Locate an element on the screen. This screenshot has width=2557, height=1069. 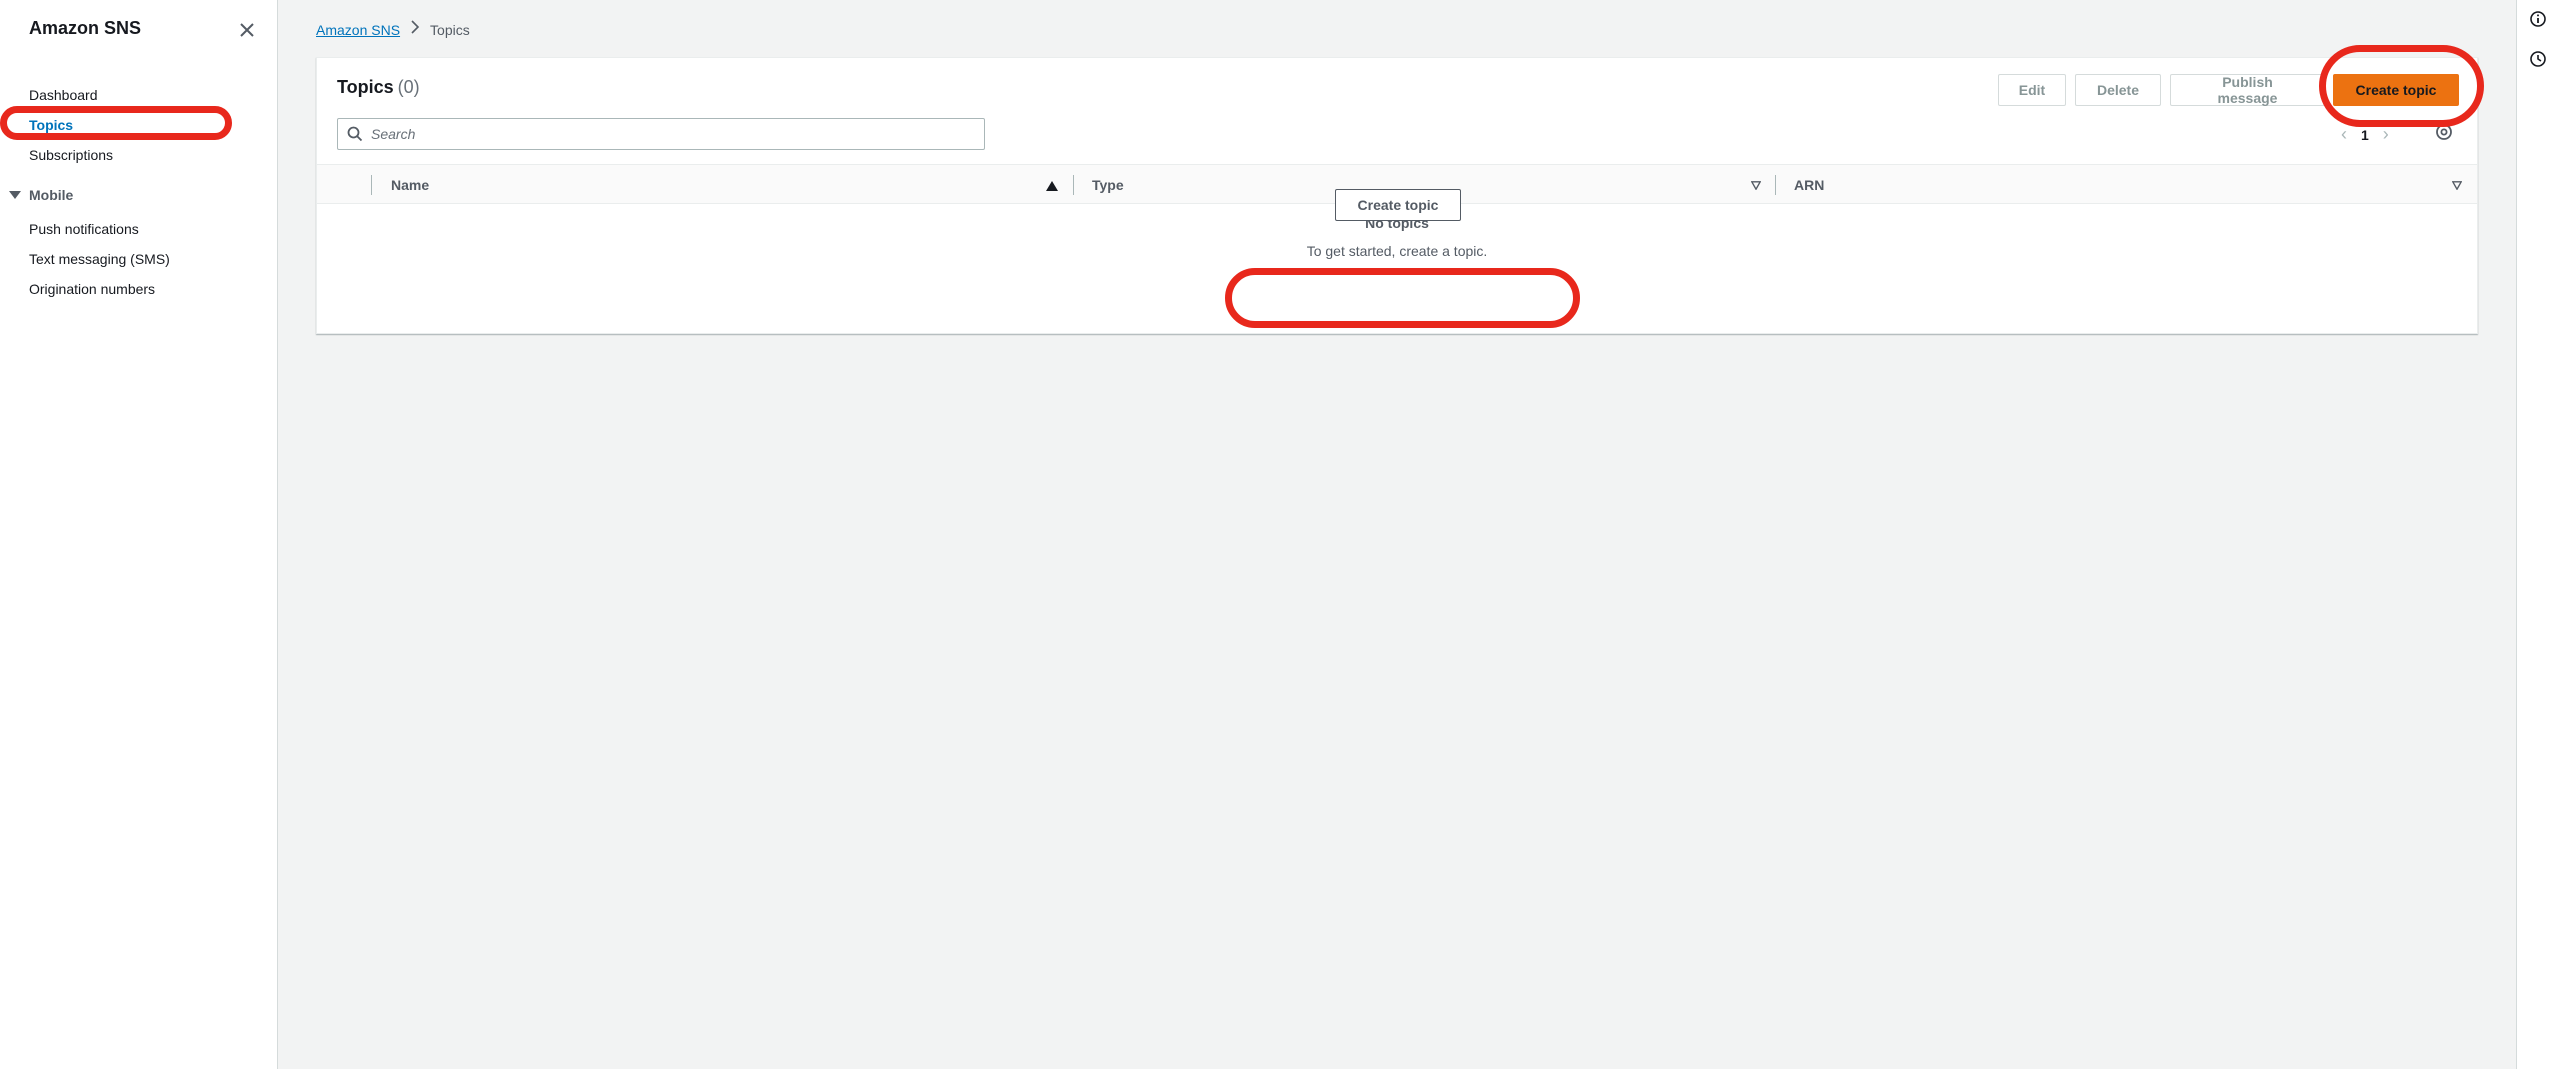
sidebar-title: Amazon SNS is located at coordinates (85, 28).